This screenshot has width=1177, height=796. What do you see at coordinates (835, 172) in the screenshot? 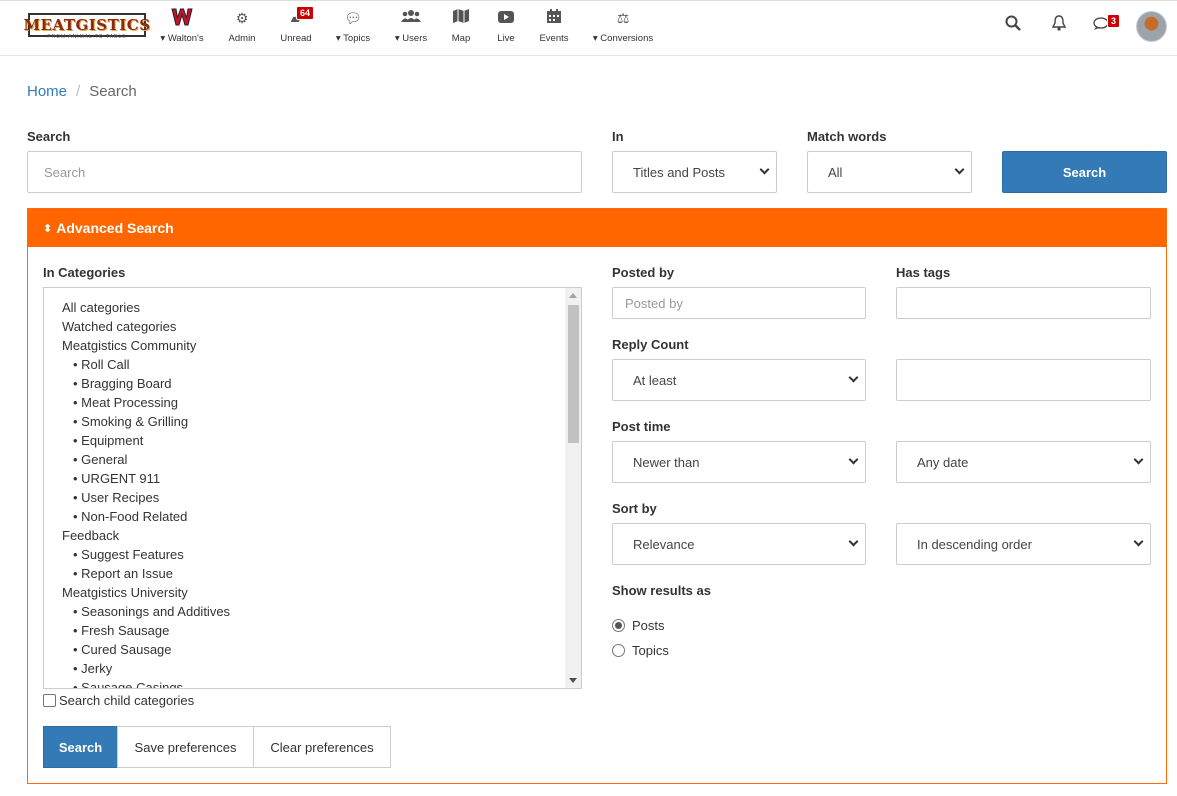
I see `match-words-value: All` at bounding box center [835, 172].